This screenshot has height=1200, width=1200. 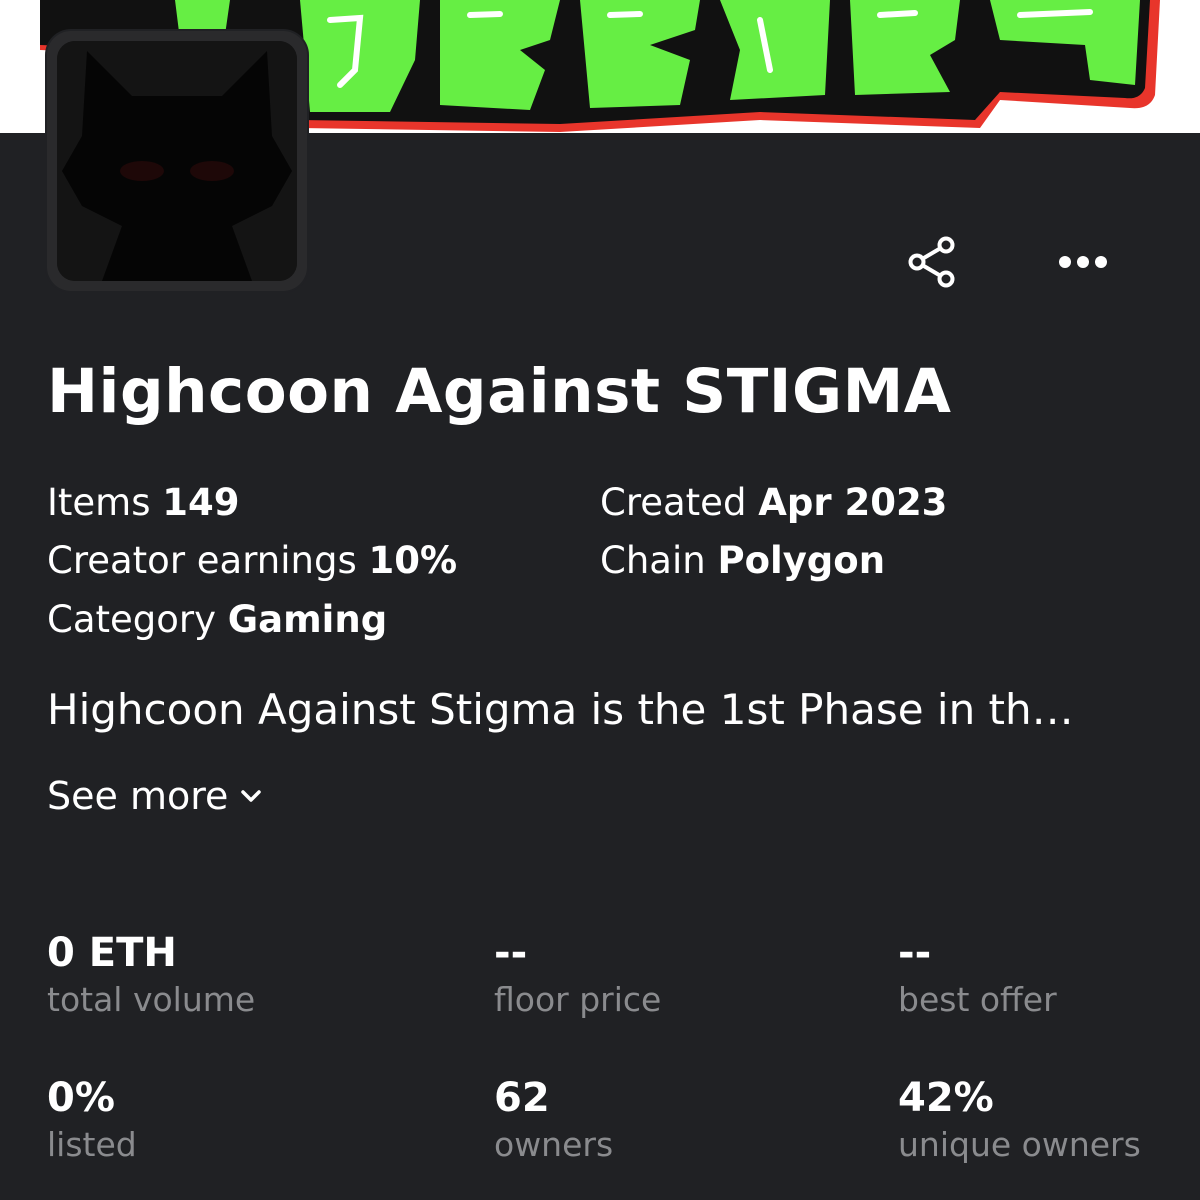 I want to click on stat-label: listed, so click(x=92, y=1144).